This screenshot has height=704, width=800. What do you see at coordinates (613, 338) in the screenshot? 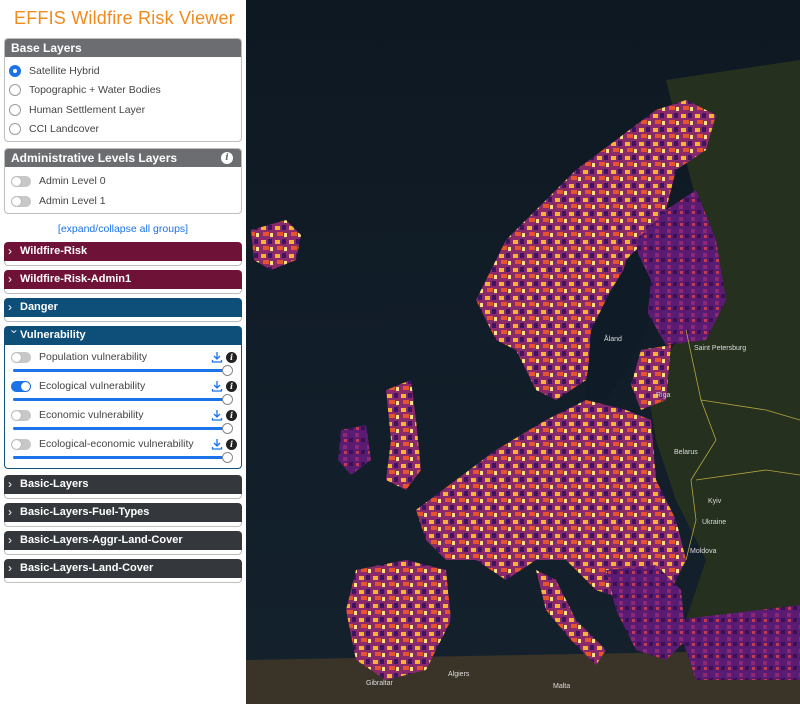
I see `map-label-aland: Åland` at bounding box center [613, 338].